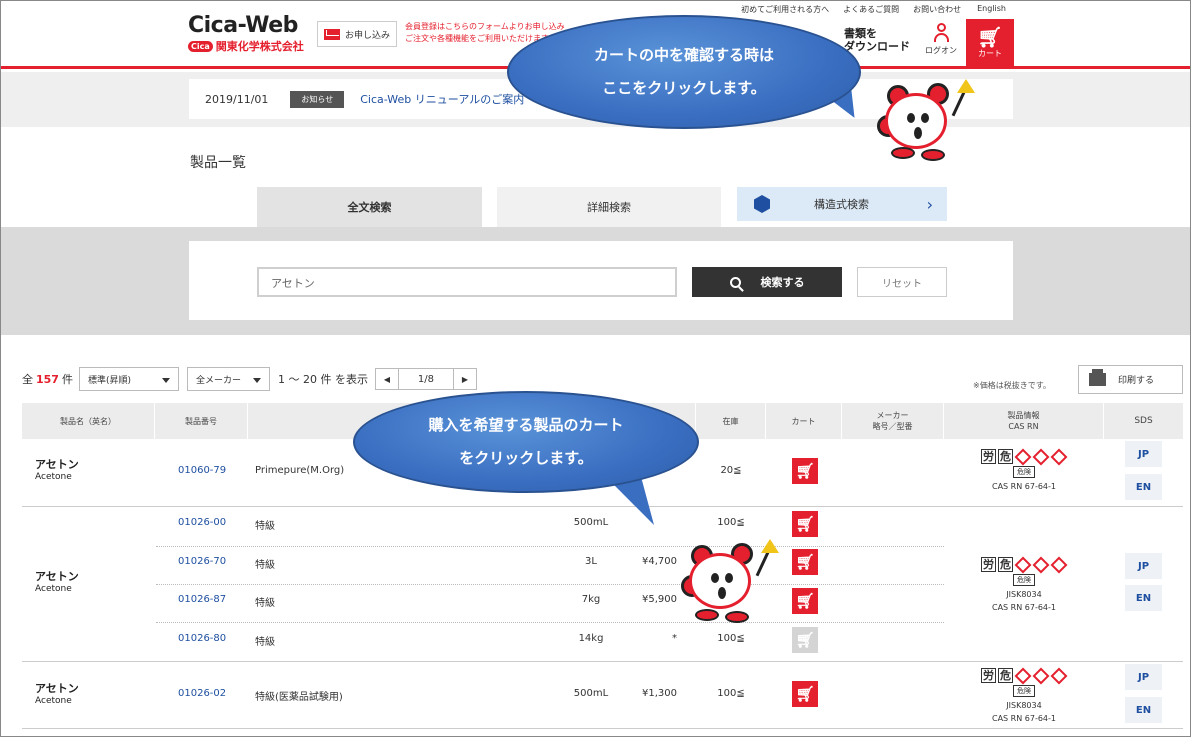  Describe the element at coordinates (1024, 705) in the screenshot. I see `jis-number: JISK8034` at that location.